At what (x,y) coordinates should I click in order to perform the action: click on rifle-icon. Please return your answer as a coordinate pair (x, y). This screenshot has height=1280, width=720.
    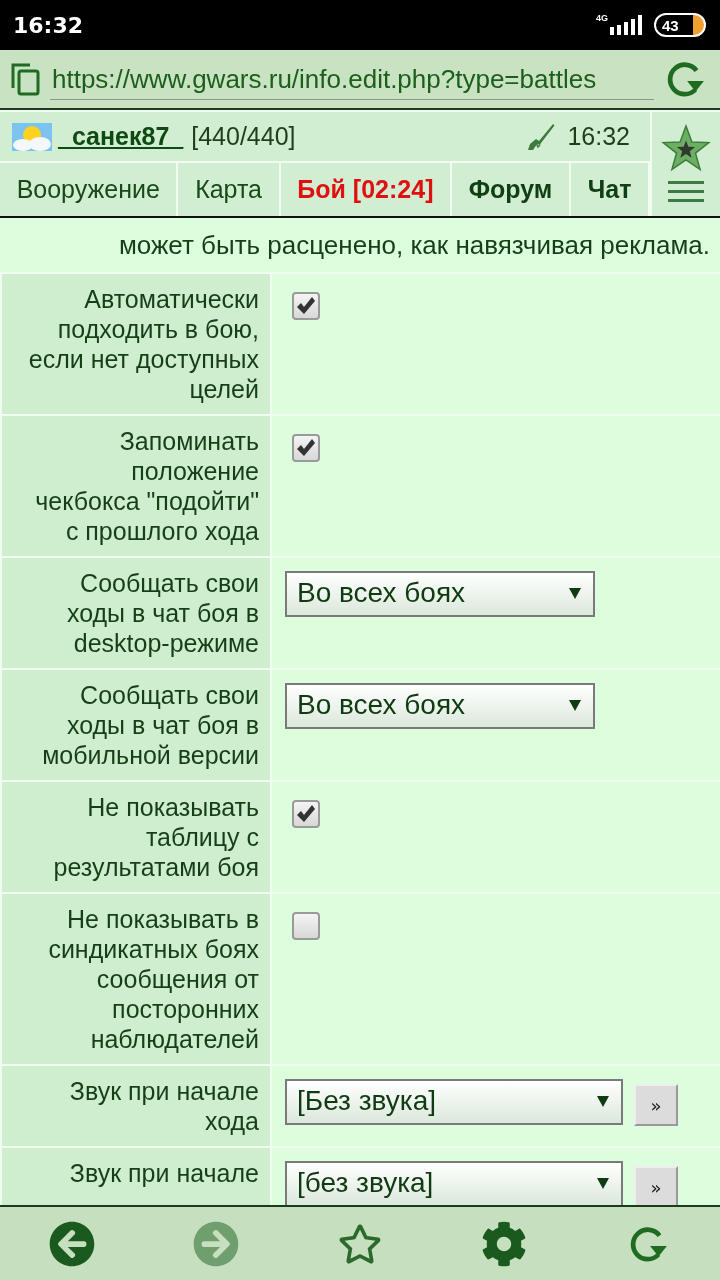
    Looking at the image, I should click on (541, 136).